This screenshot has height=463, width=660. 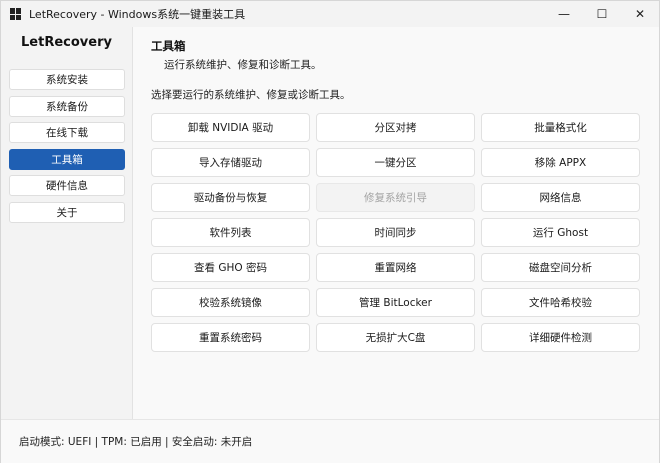 I want to click on manage-bitlocker-button: 管理 BitLocker, so click(x=395, y=302).